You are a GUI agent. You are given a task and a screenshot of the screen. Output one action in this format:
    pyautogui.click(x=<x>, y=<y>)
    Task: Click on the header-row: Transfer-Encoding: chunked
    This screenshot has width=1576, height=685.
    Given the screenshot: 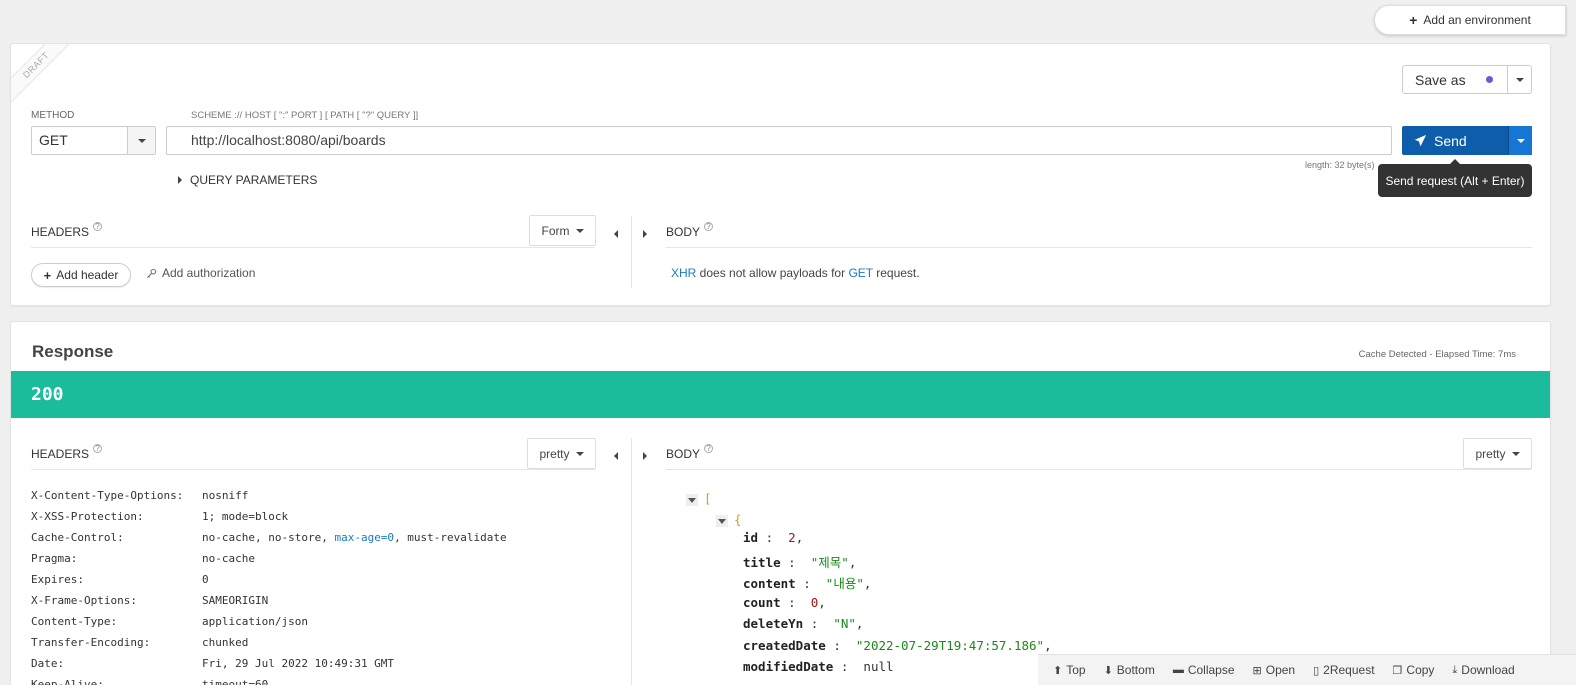 What is the action you would take?
    pyautogui.click(x=140, y=642)
    